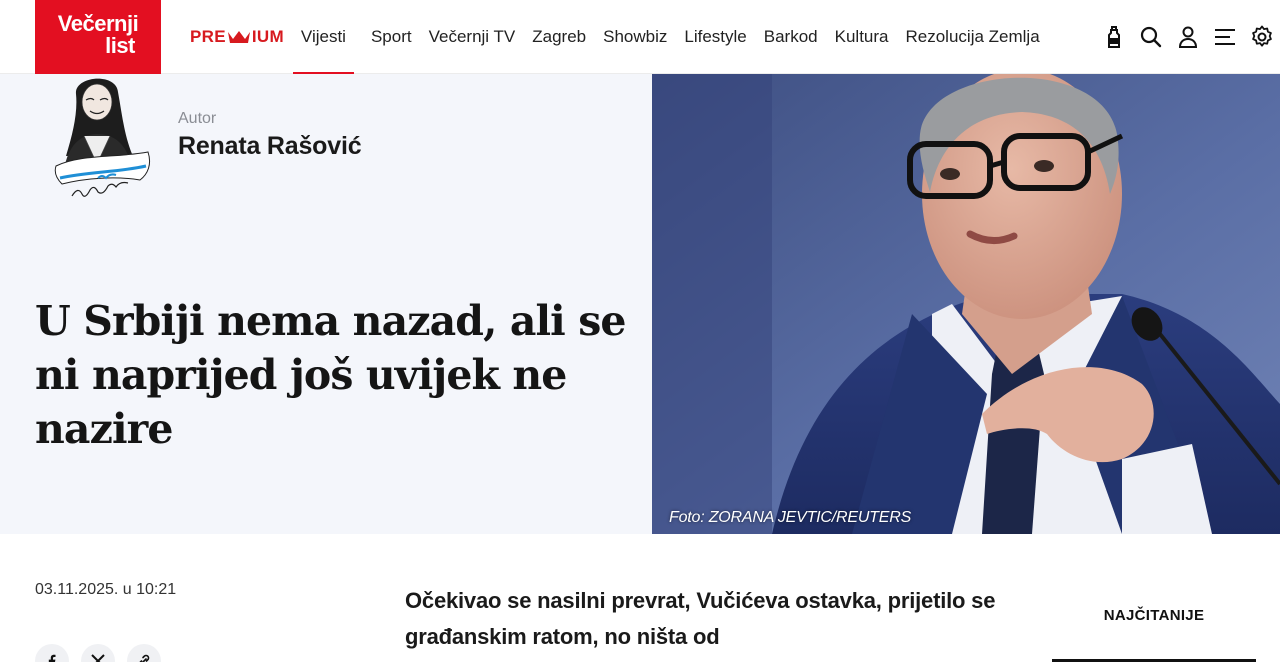 Image resolution: width=1280 pixels, height=662 pixels. Describe the element at coordinates (1154, 628) in the screenshot. I see `most-read-widget: NAJČITANIJE` at that location.